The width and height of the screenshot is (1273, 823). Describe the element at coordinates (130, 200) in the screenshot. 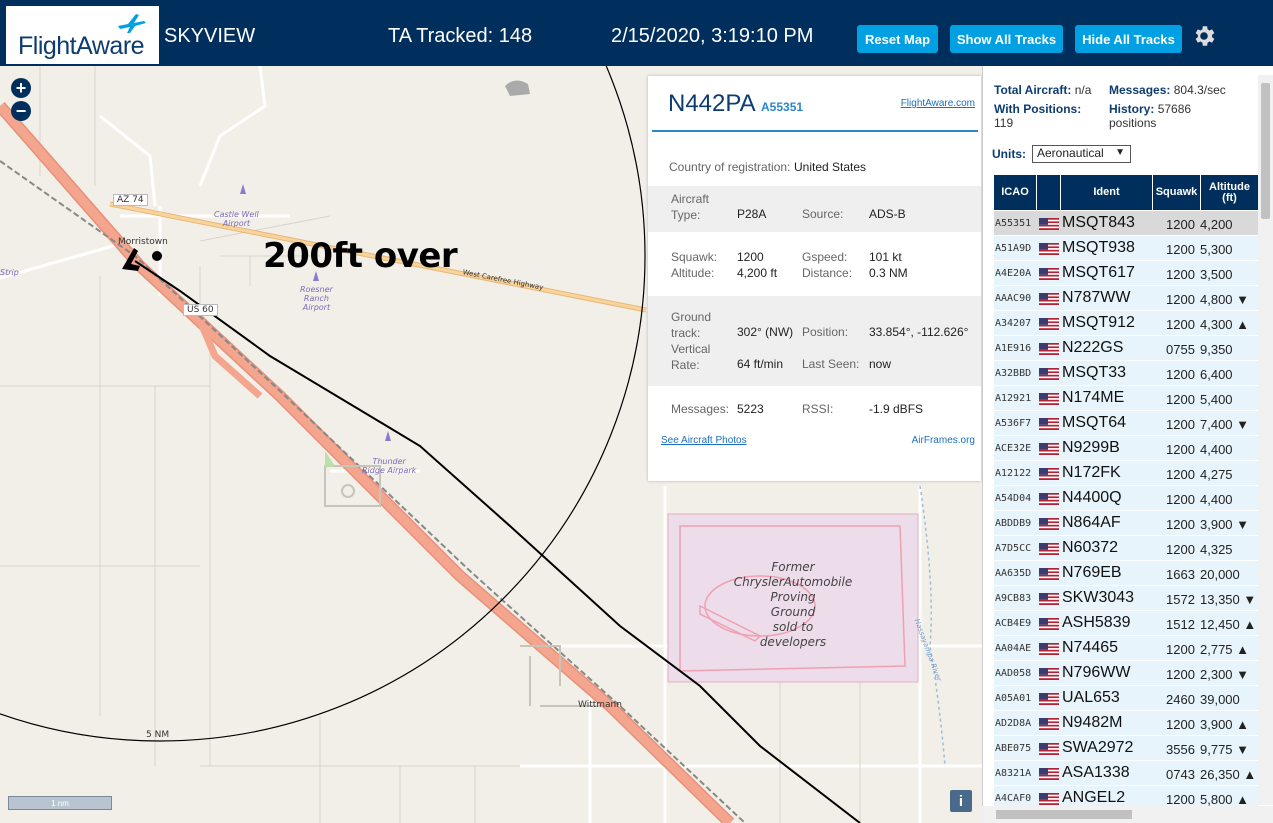

I see `az74-shield: AZ 74` at that location.